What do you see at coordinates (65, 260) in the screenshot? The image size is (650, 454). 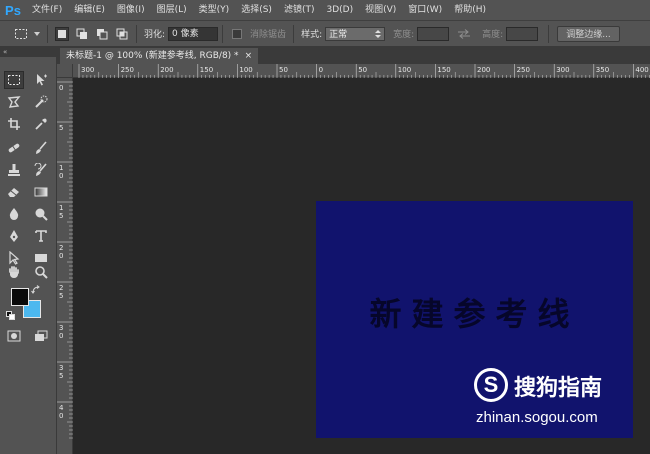 I see `vertical-ruler-ticks: 0510152025303540` at bounding box center [65, 260].